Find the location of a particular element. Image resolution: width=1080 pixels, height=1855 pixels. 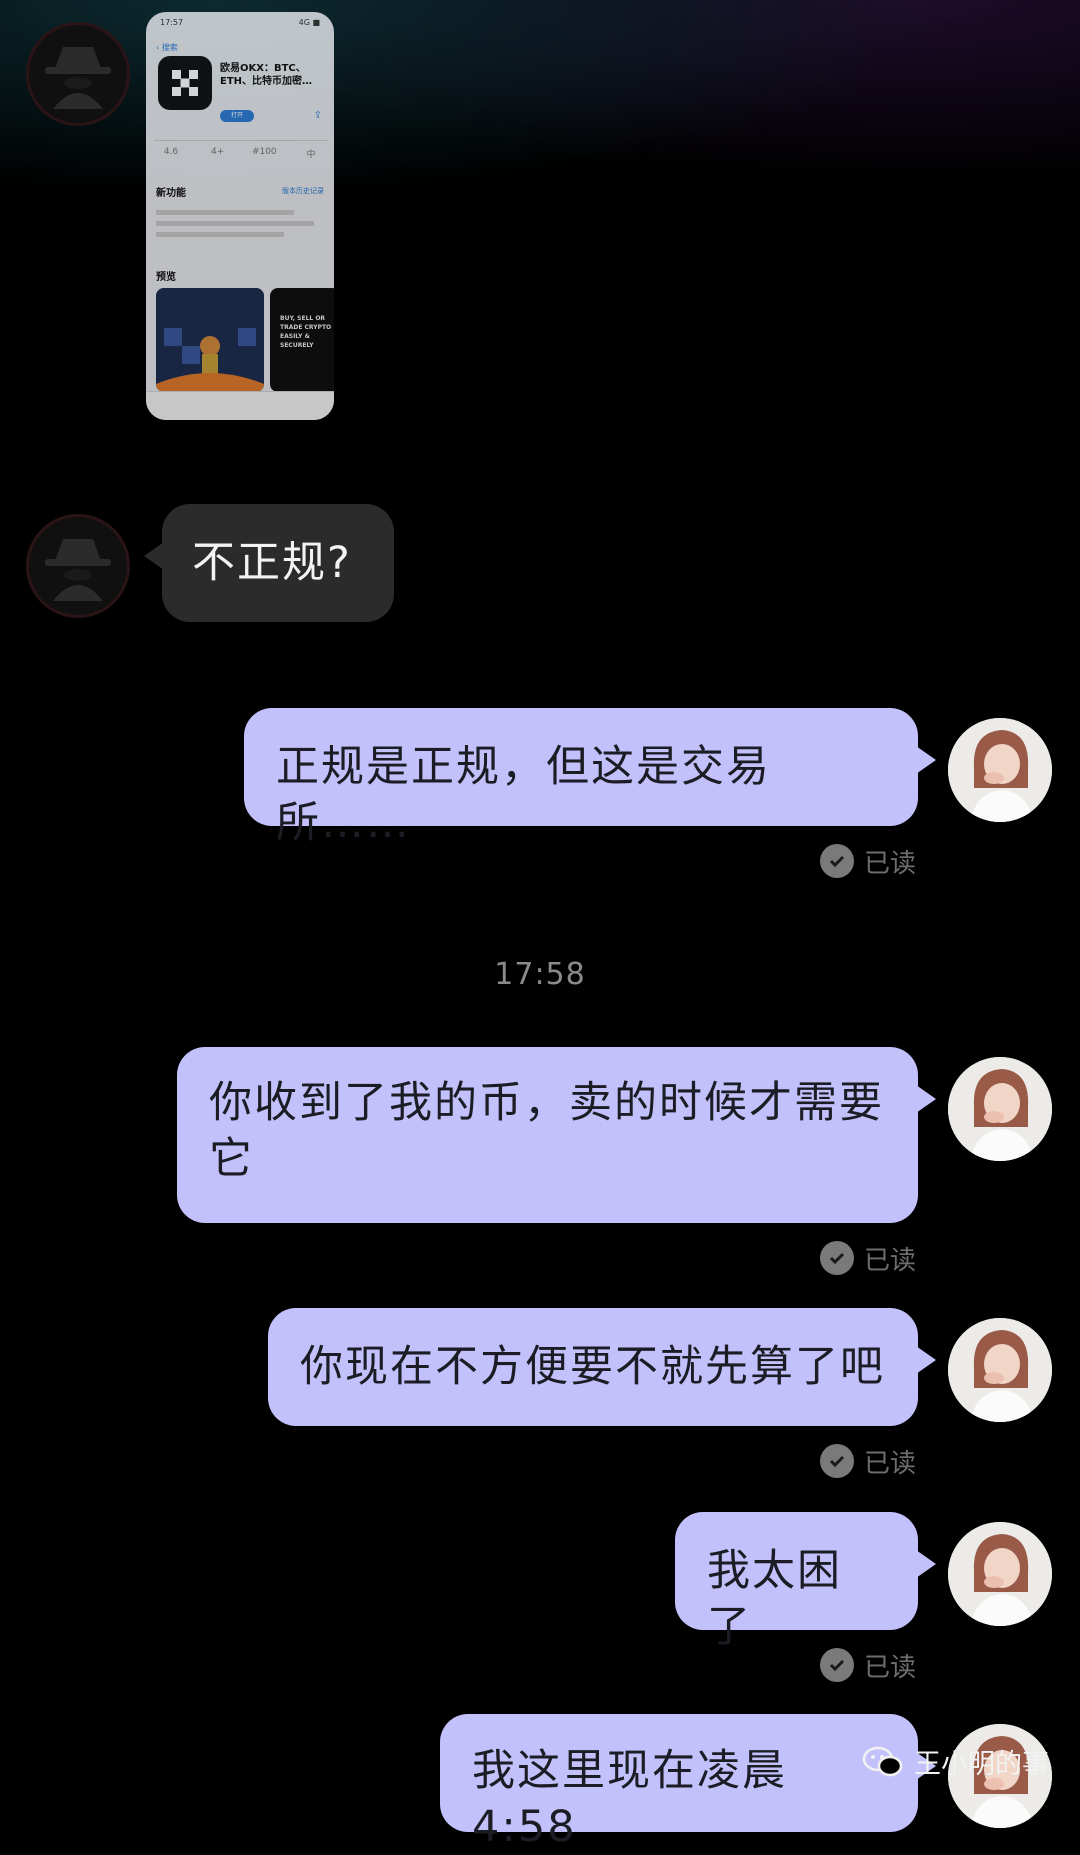

screenshot-stats-row: 4.6 4+ #100 中 is located at coordinates (241, 150).